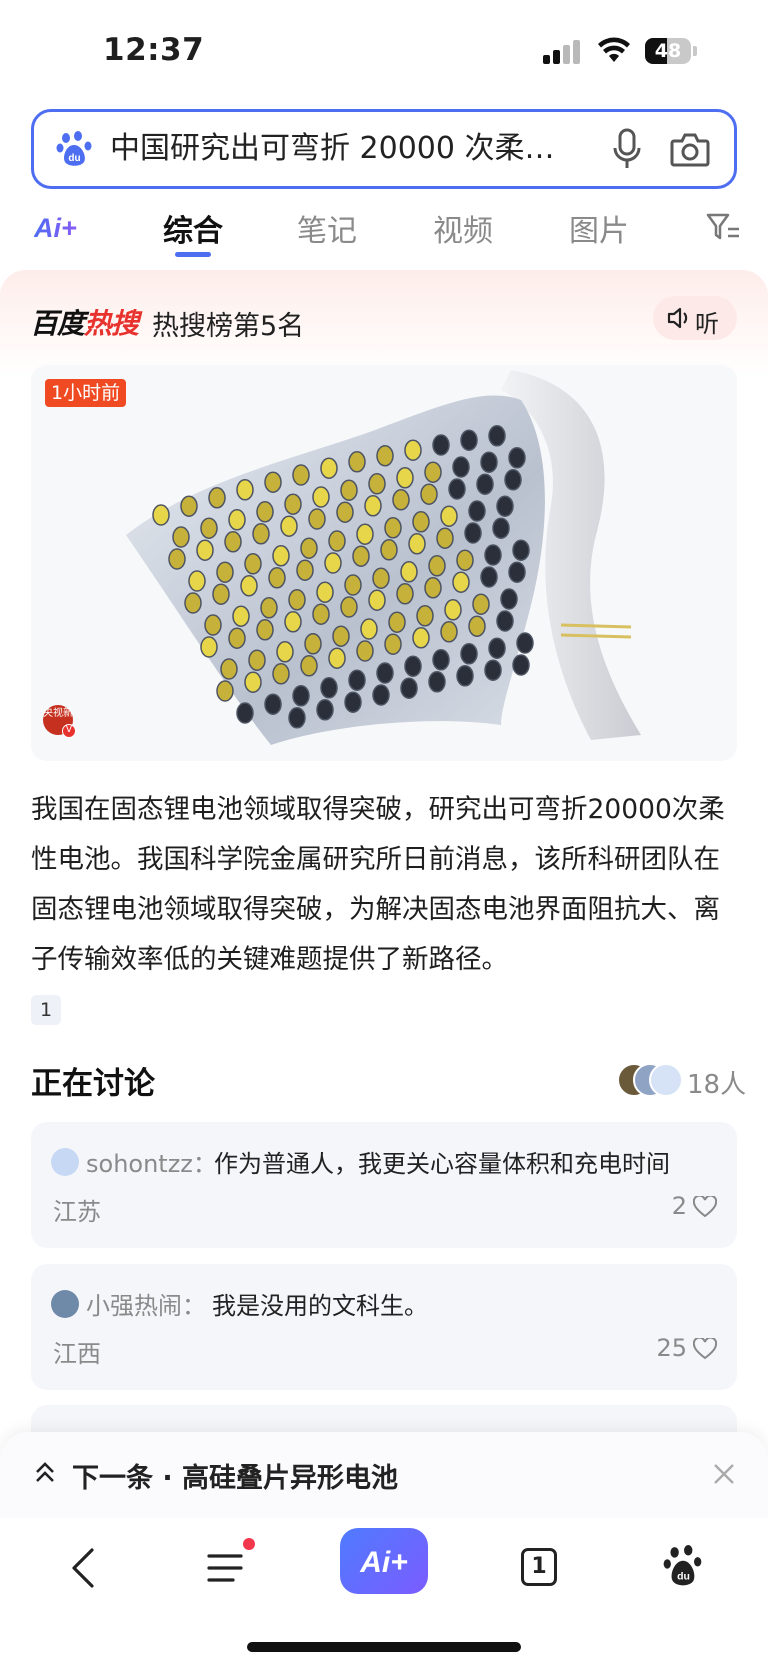  Describe the element at coordinates (652, 1080) in the screenshot. I see `participant-avatars` at that location.